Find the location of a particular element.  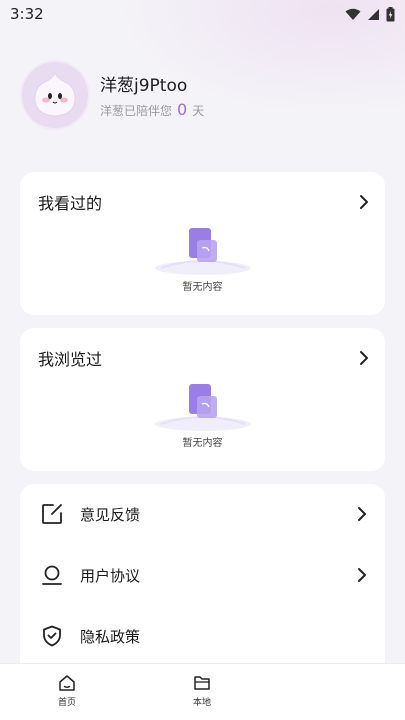

companion-days: 洋葱已陪伴您 0 天 is located at coordinates (152, 109).